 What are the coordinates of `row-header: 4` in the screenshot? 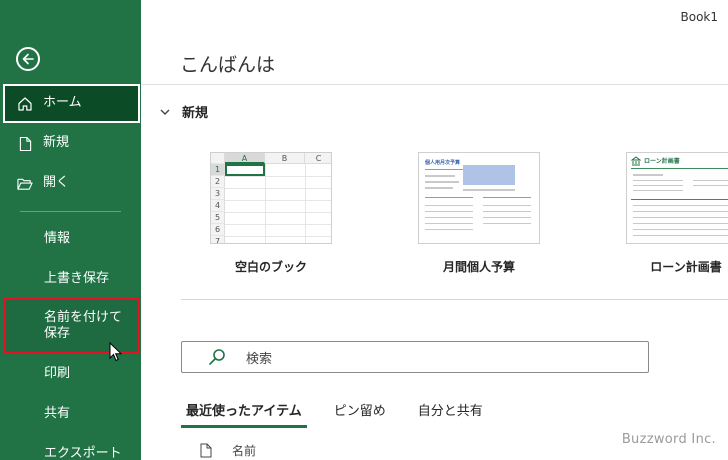 It's located at (218, 206).